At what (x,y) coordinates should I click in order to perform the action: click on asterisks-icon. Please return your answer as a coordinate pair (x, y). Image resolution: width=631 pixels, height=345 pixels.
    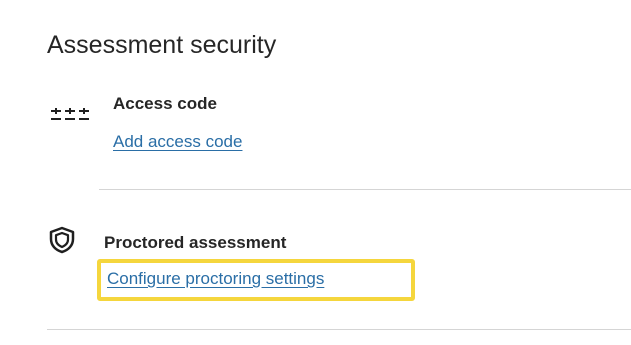
    Looking at the image, I should click on (70, 114).